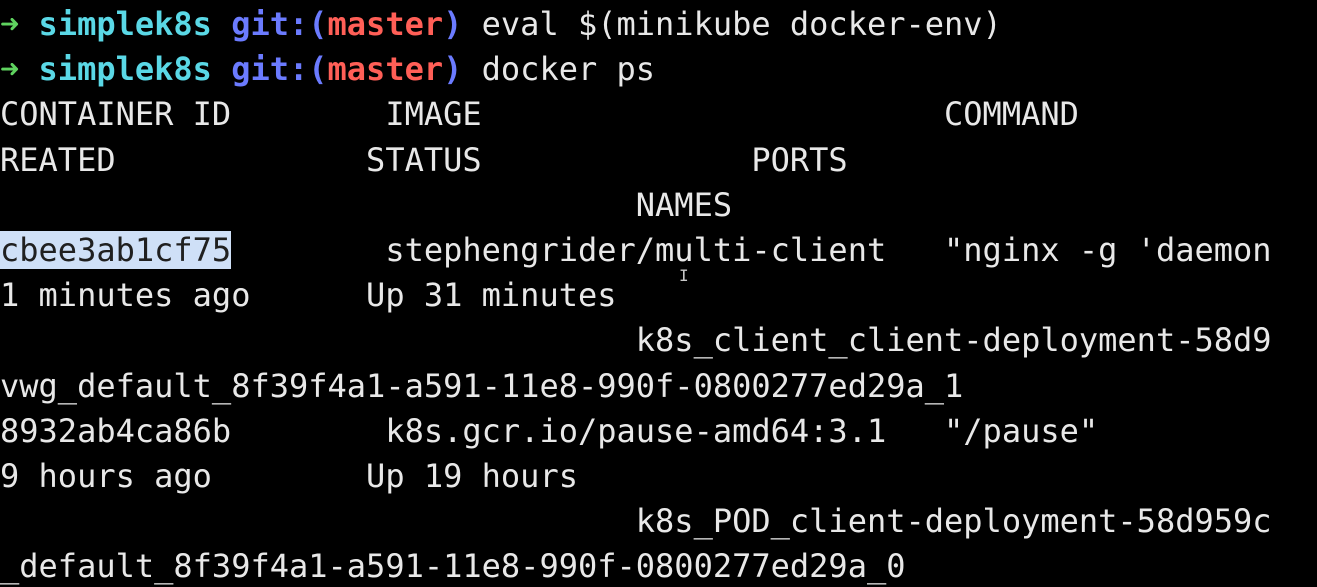  What do you see at coordinates (658, 476) in the screenshot?
I see `output-line: 9 hours ago Up 19 hours` at bounding box center [658, 476].